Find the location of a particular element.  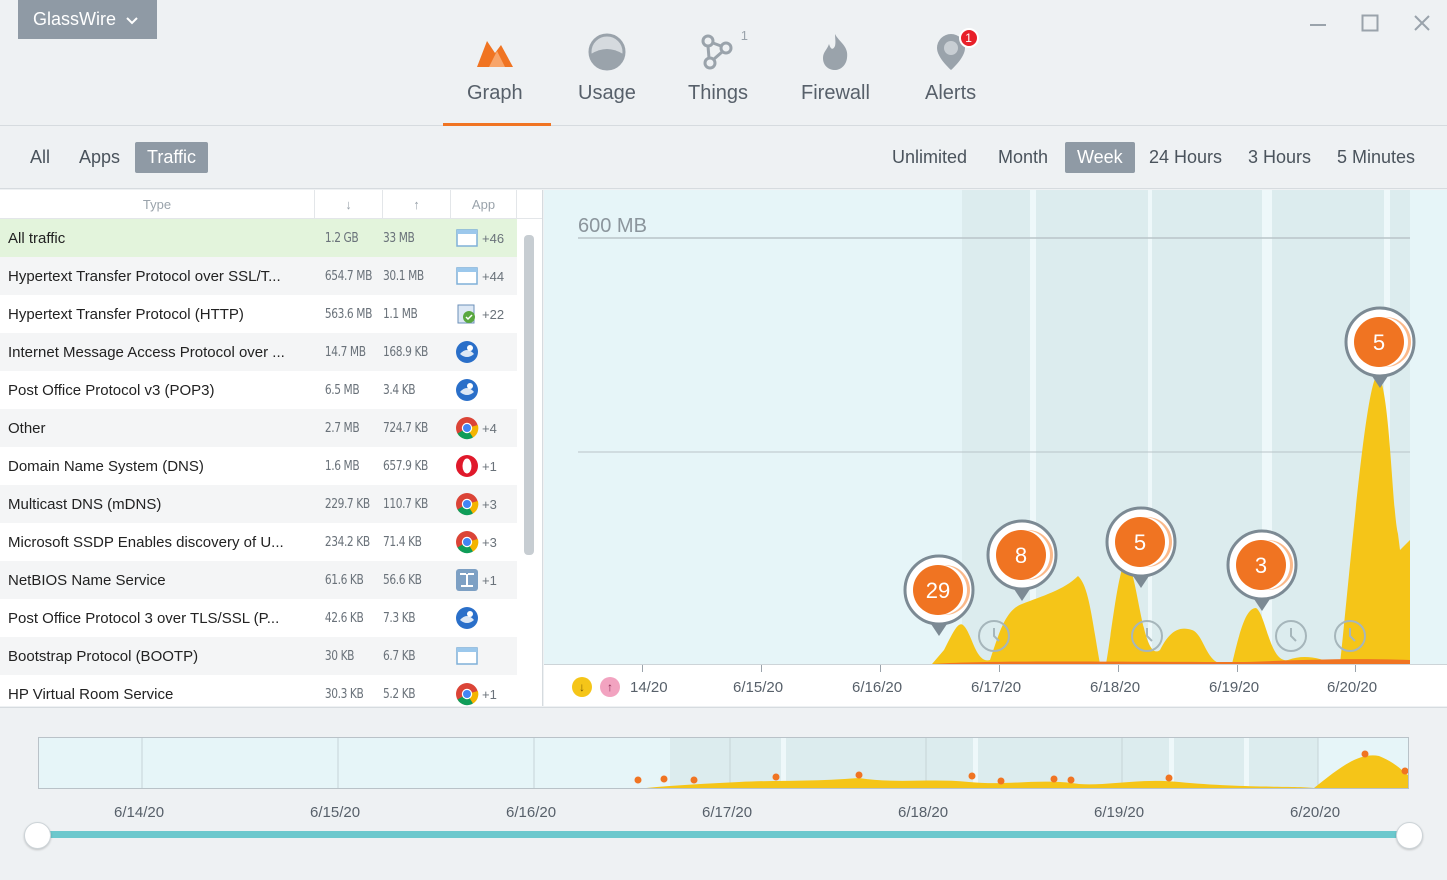

row-upload: 1.1 MB is located at coordinates (400, 314).